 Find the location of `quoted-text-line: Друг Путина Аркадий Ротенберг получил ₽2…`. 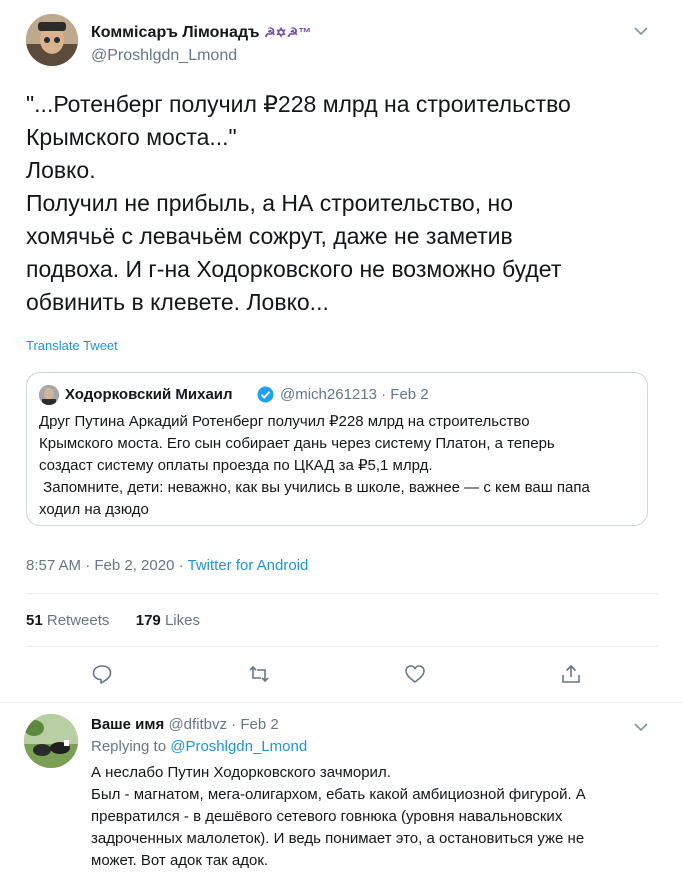

quoted-text-line: Друг Путина Аркадий Ротенберг получил ₽2… is located at coordinates (284, 421).